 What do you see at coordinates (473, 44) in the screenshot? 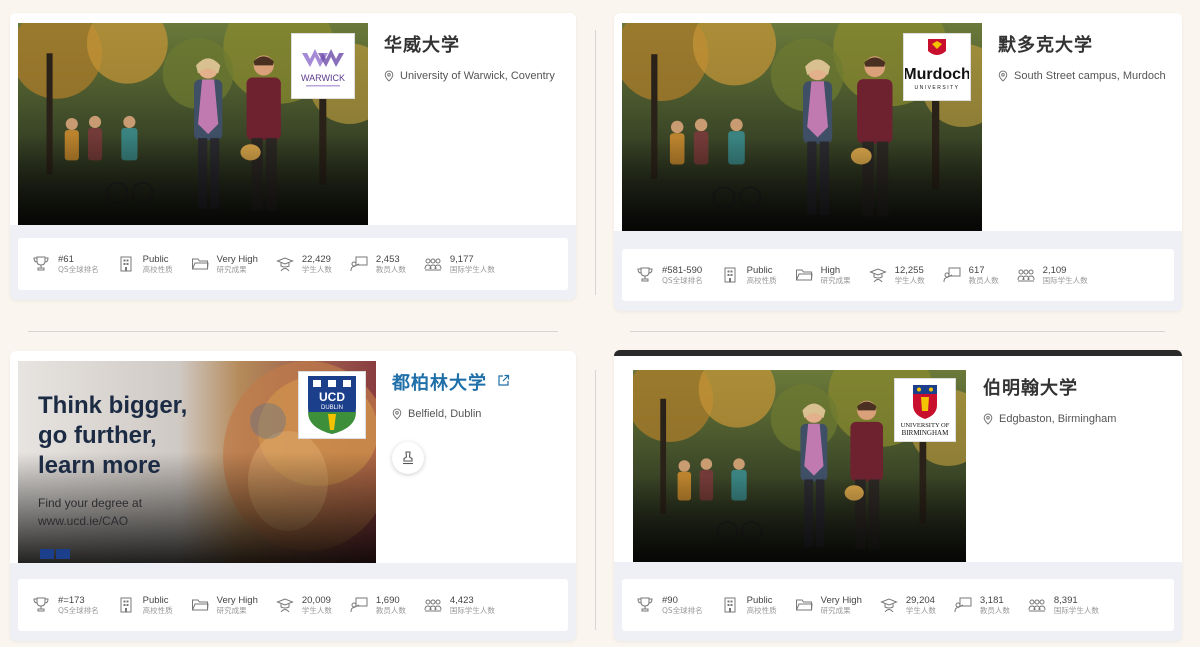
I see `university-name: 华威大学` at bounding box center [473, 44].